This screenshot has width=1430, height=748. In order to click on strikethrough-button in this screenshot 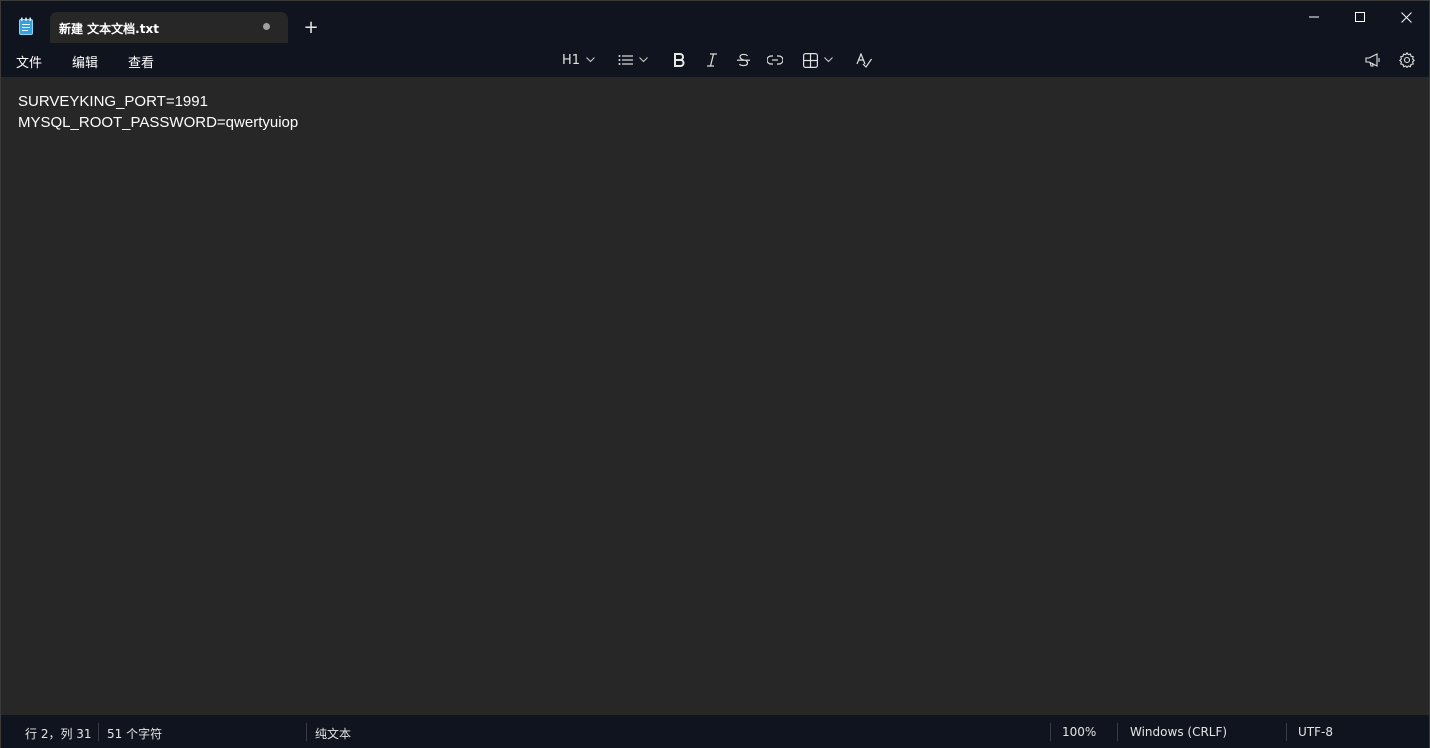, I will do `click(743, 60)`.